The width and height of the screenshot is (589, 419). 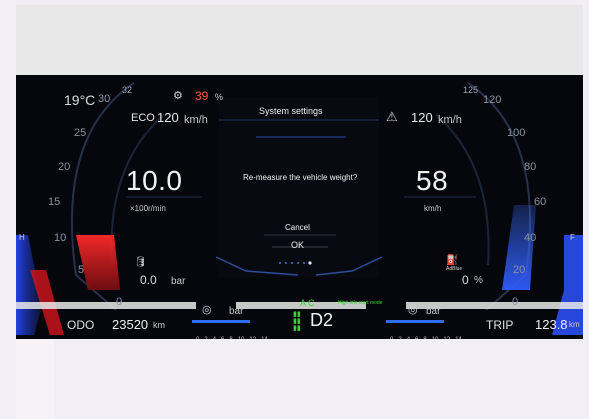 What do you see at coordinates (104, 99) in the screenshot?
I see `left-tick-30: 30` at bounding box center [104, 99].